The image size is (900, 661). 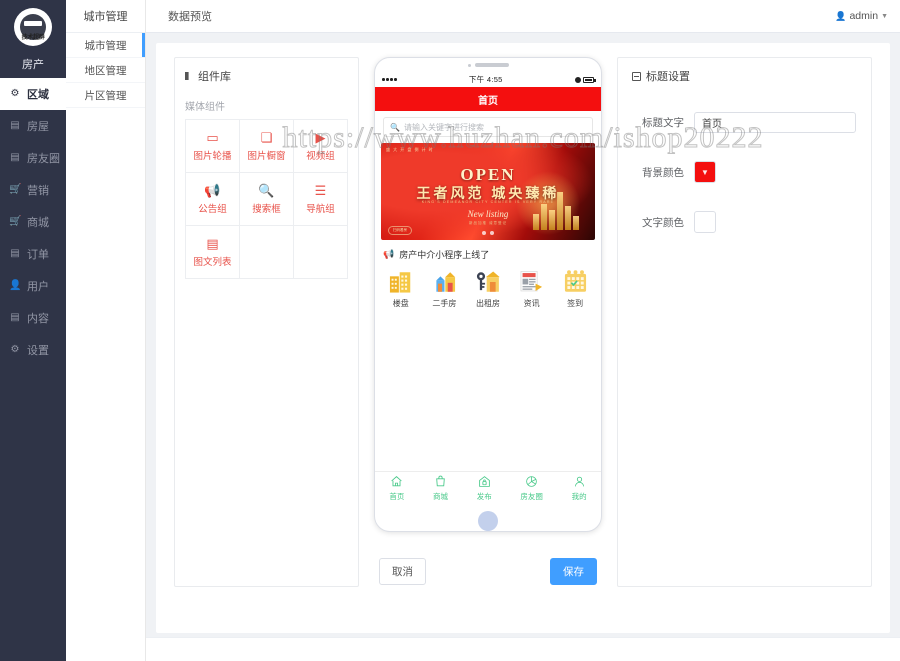 What do you see at coordinates (33, 350) in the screenshot?
I see `sidebar-item-8: ⚙ 设置` at bounding box center [33, 350].